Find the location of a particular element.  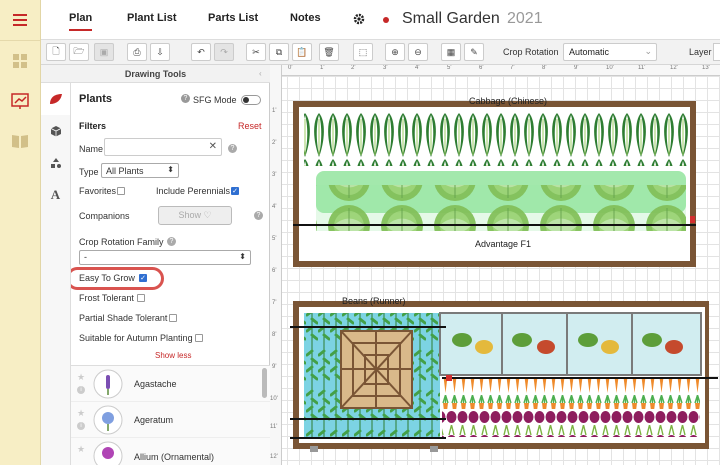

crop-family-value: - is located at coordinates (85, 257).